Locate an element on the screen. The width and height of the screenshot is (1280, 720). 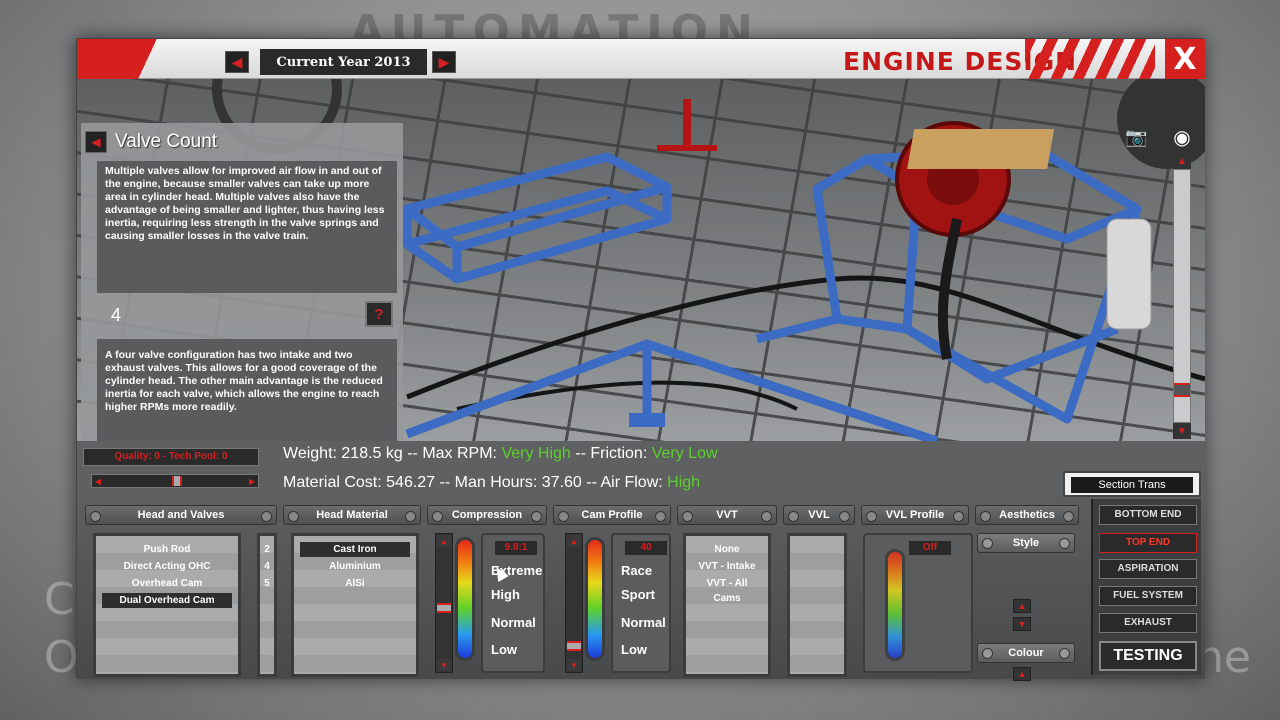
vvl-header: VVL is located at coordinates (819, 515).